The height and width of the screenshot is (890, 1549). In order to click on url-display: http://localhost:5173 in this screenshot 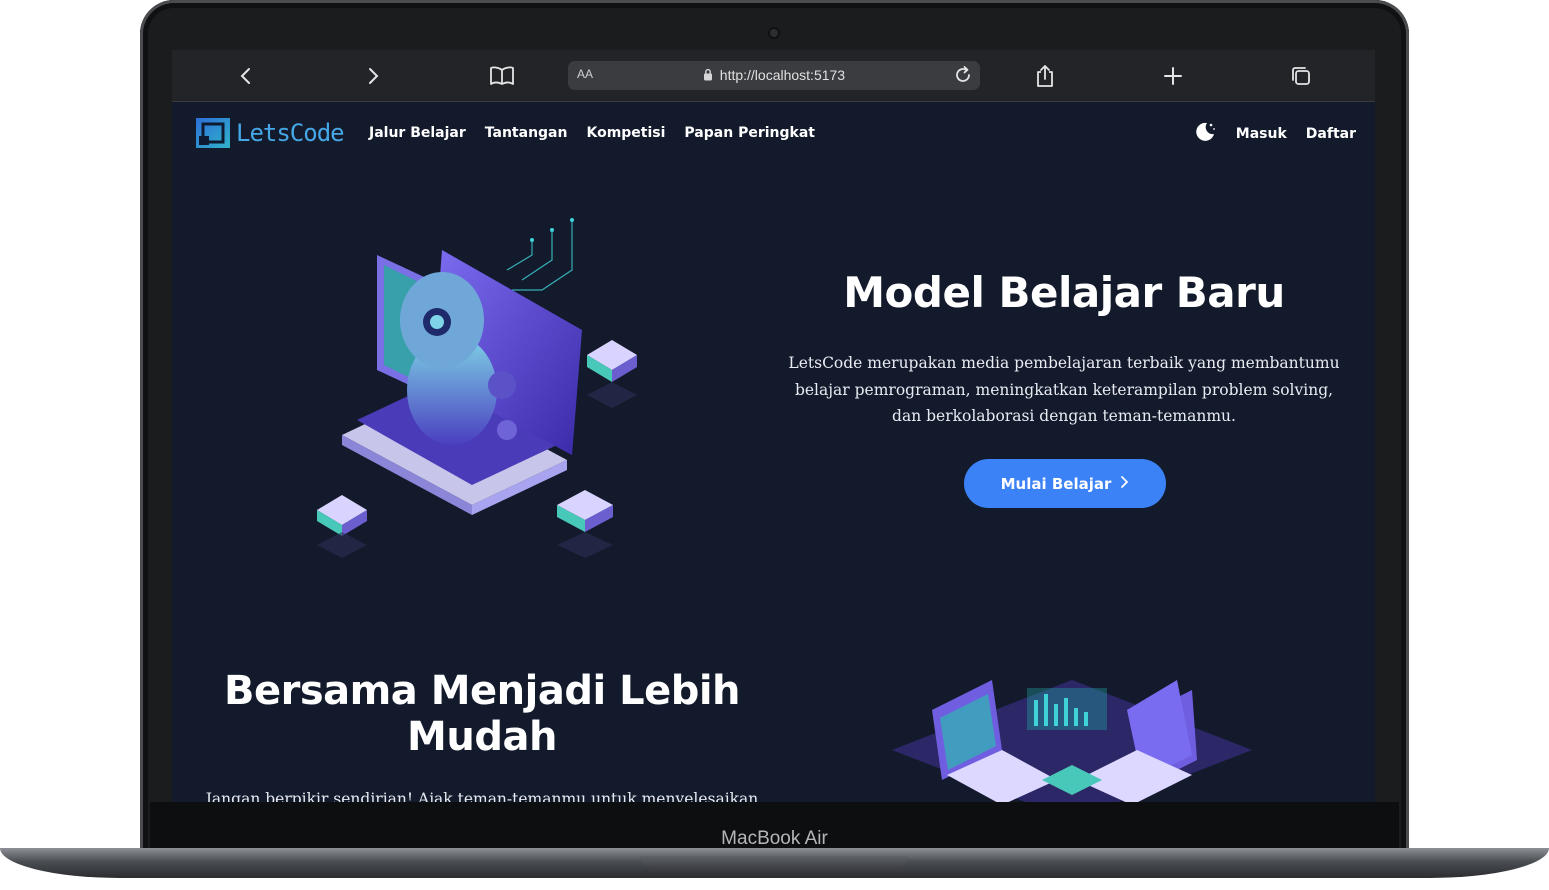, I will do `click(774, 75)`.